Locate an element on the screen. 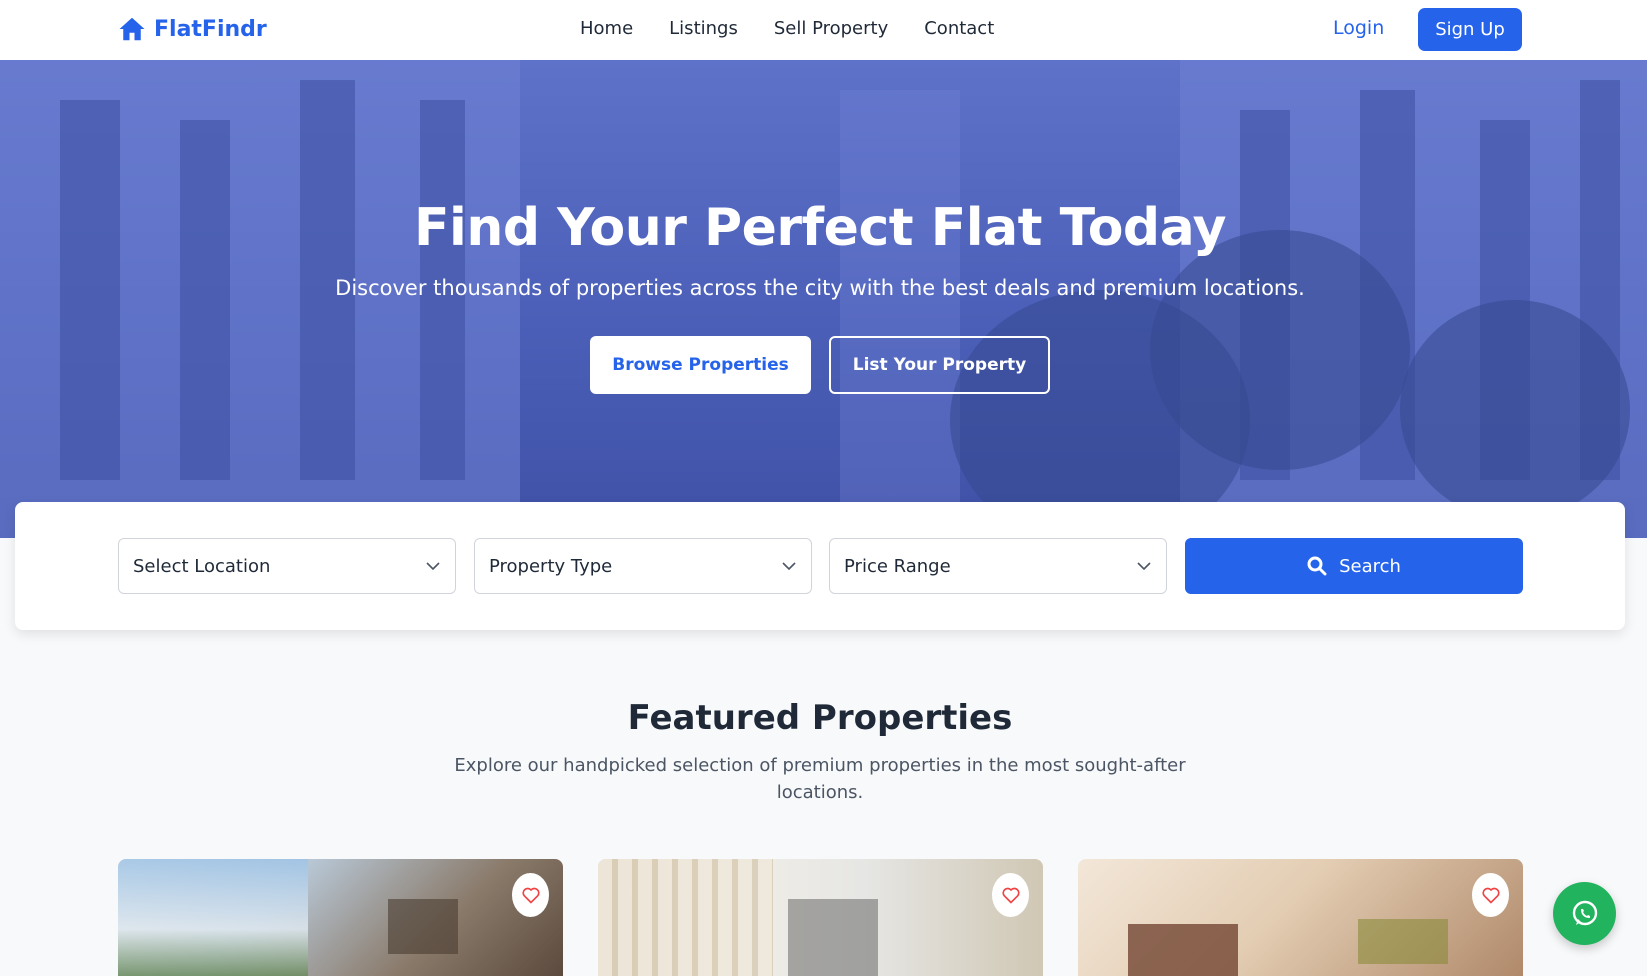  location-select-value: Select Location is located at coordinates (202, 566).